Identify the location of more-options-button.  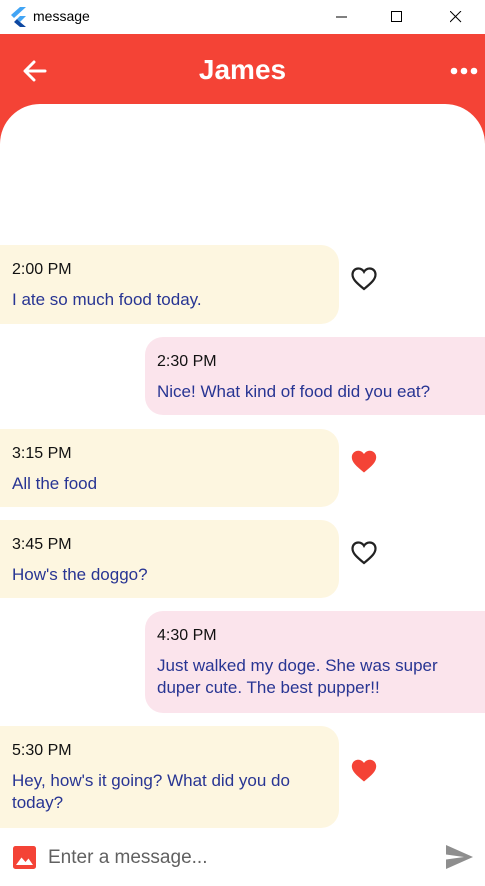
(464, 71).